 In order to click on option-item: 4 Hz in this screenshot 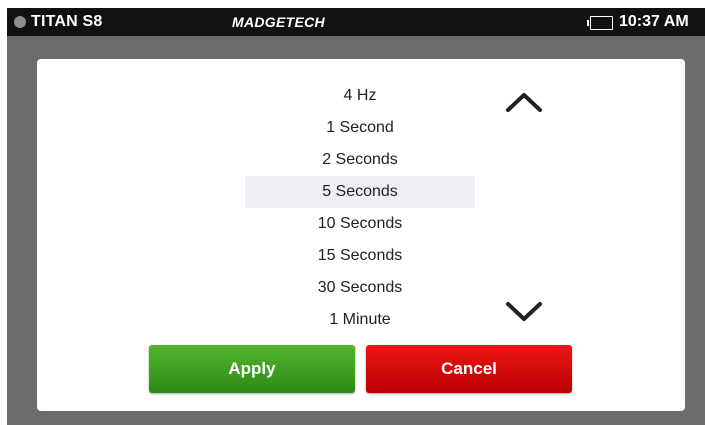, I will do `click(360, 96)`.